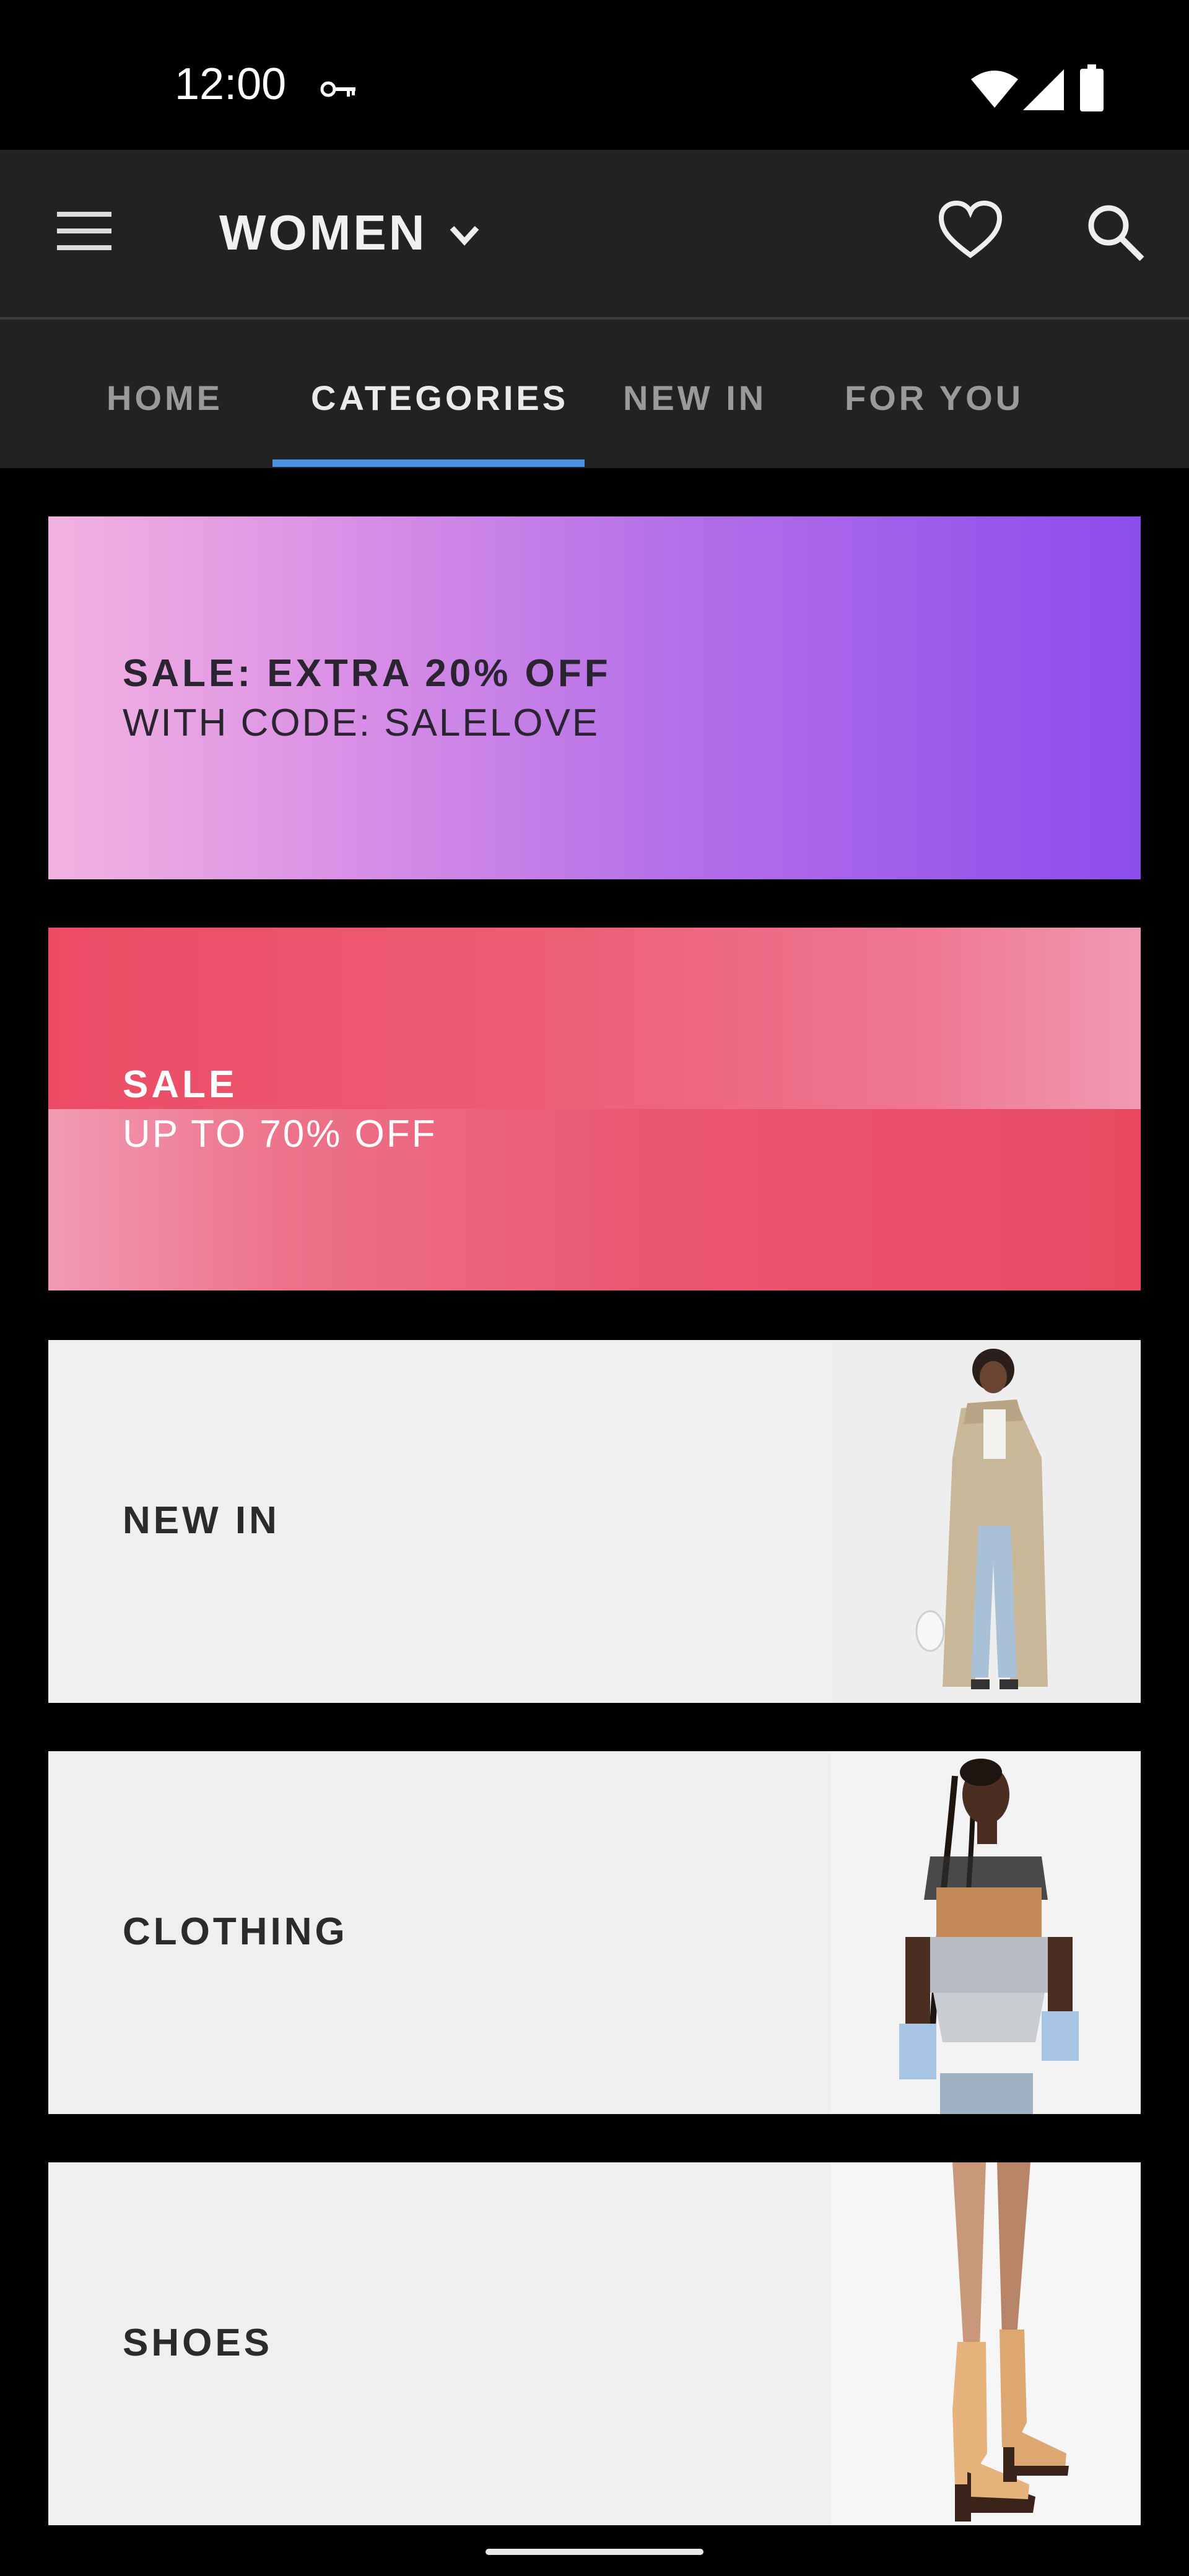 This screenshot has width=1189, height=2576. Describe the element at coordinates (165, 398) in the screenshot. I see `tab-home: HOME` at that location.